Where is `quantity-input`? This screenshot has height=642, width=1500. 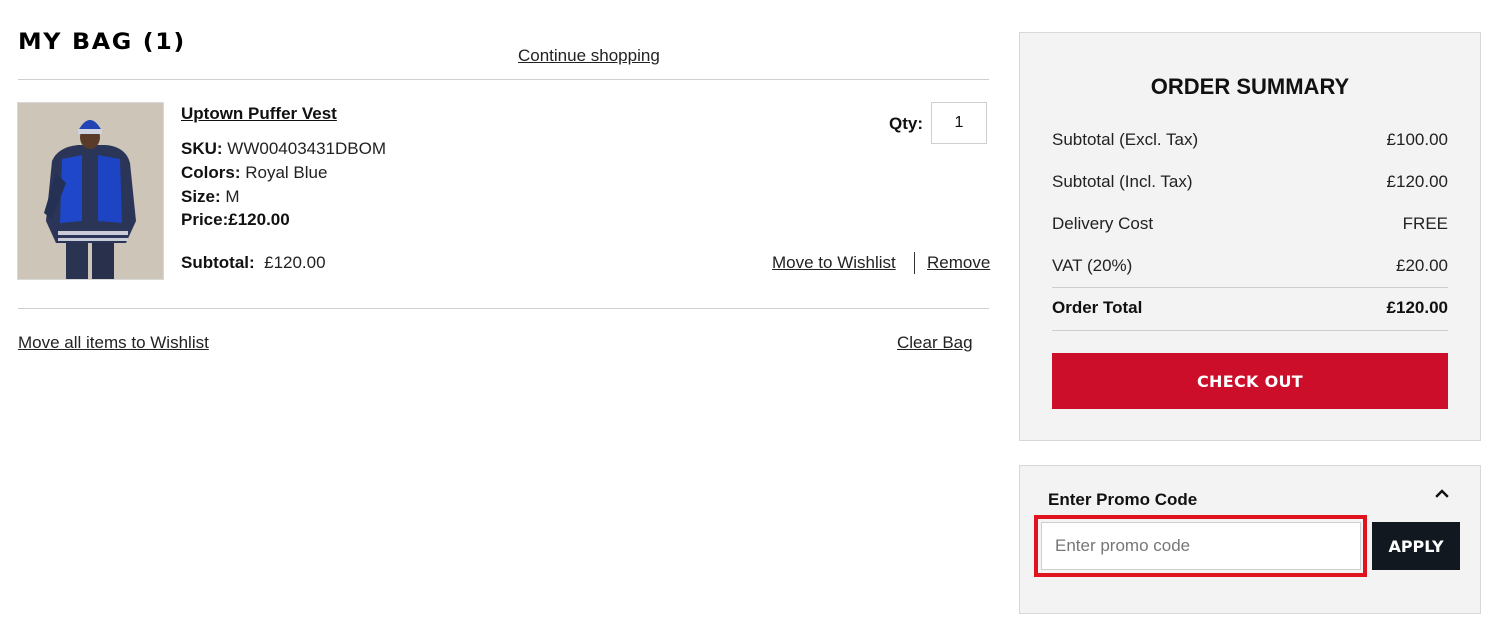 quantity-input is located at coordinates (959, 123).